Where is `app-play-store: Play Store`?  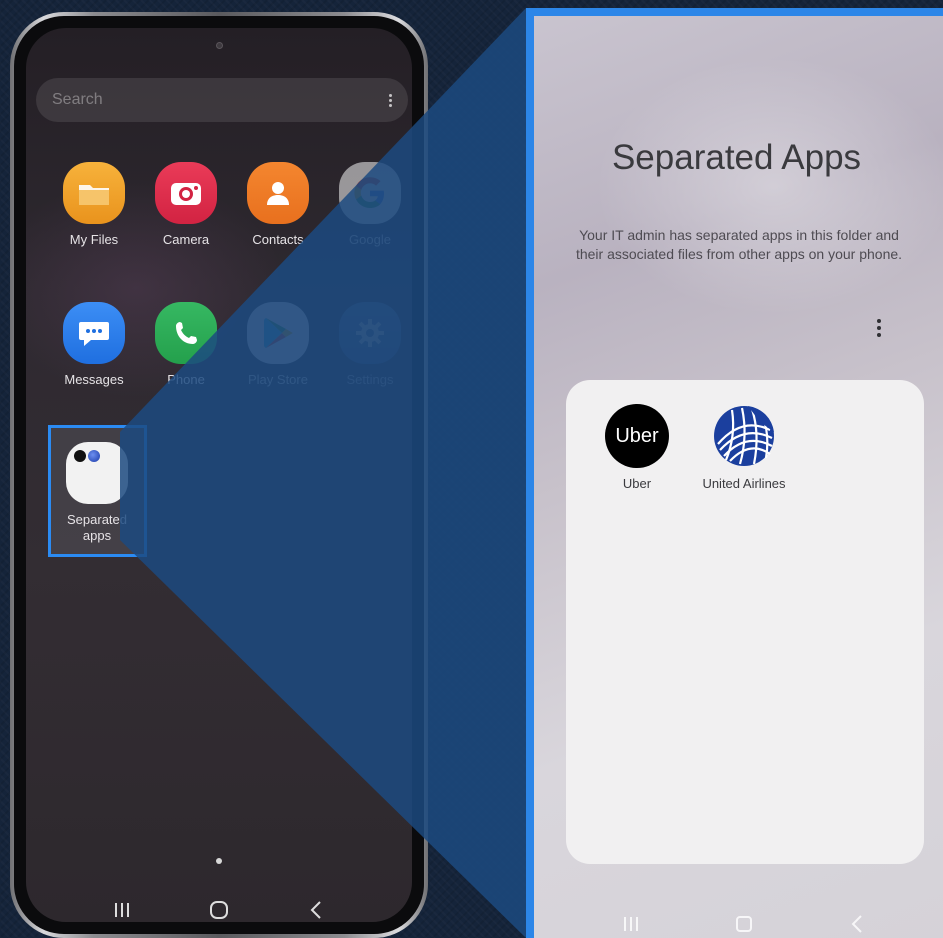 app-play-store: Play Store is located at coordinates (278, 345).